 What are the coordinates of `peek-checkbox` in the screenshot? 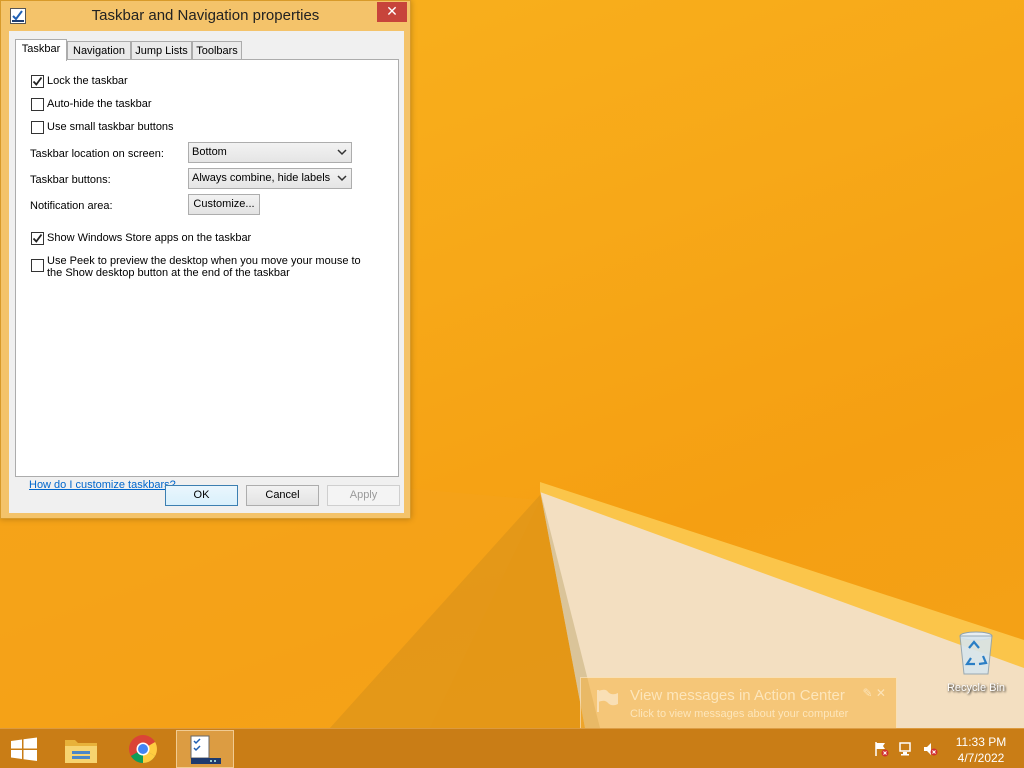 It's located at (37, 265).